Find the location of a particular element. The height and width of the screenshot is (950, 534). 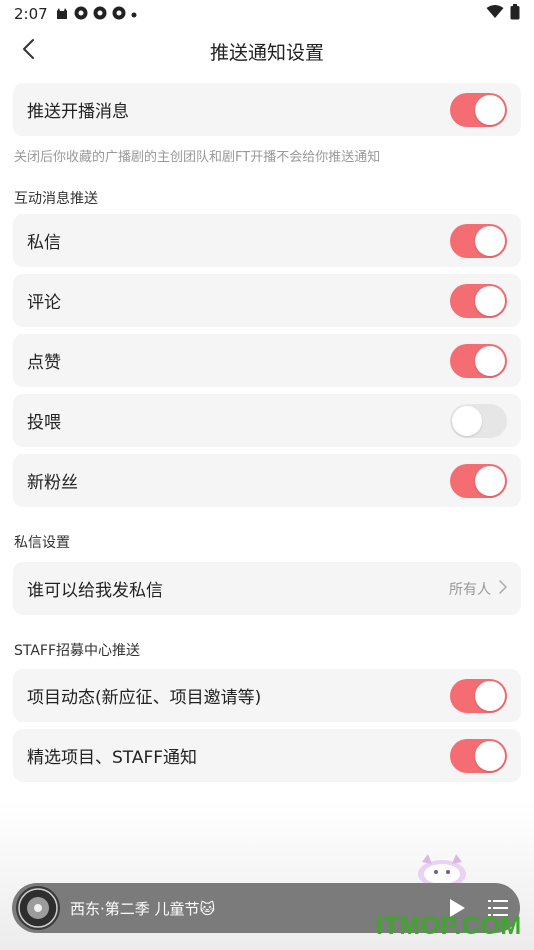

staff-row-project-updates: 项目动态(新应征、项目邀请等) is located at coordinates (267, 695).